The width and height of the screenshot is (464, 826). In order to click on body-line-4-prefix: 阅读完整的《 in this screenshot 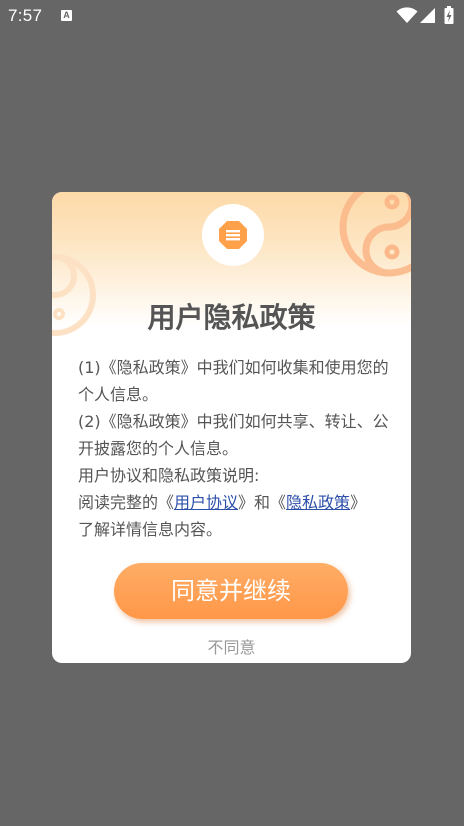, I will do `click(126, 502)`.